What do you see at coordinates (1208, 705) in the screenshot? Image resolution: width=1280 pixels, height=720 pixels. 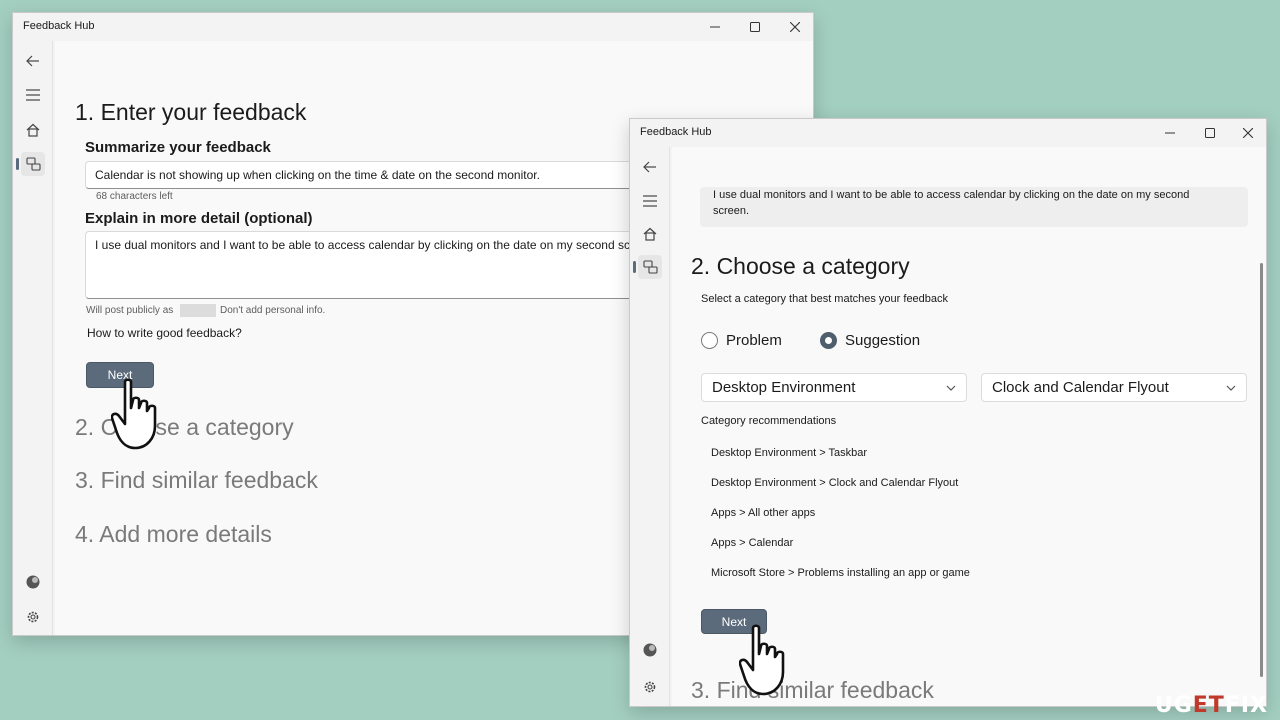 I see `watermark-part2: ET` at bounding box center [1208, 705].